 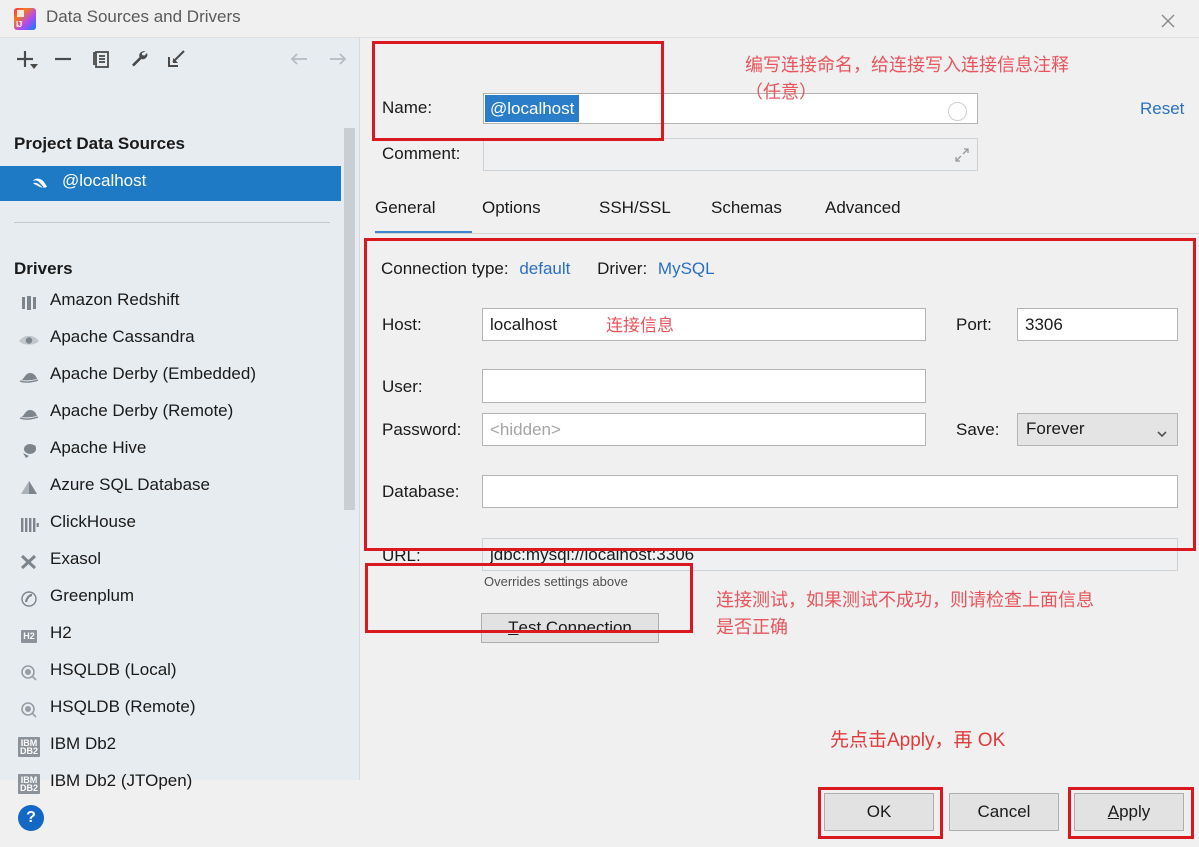 What do you see at coordinates (1097, 429) in the screenshot?
I see `save-dropdown: Forever` at bounding box center [1097, 429].